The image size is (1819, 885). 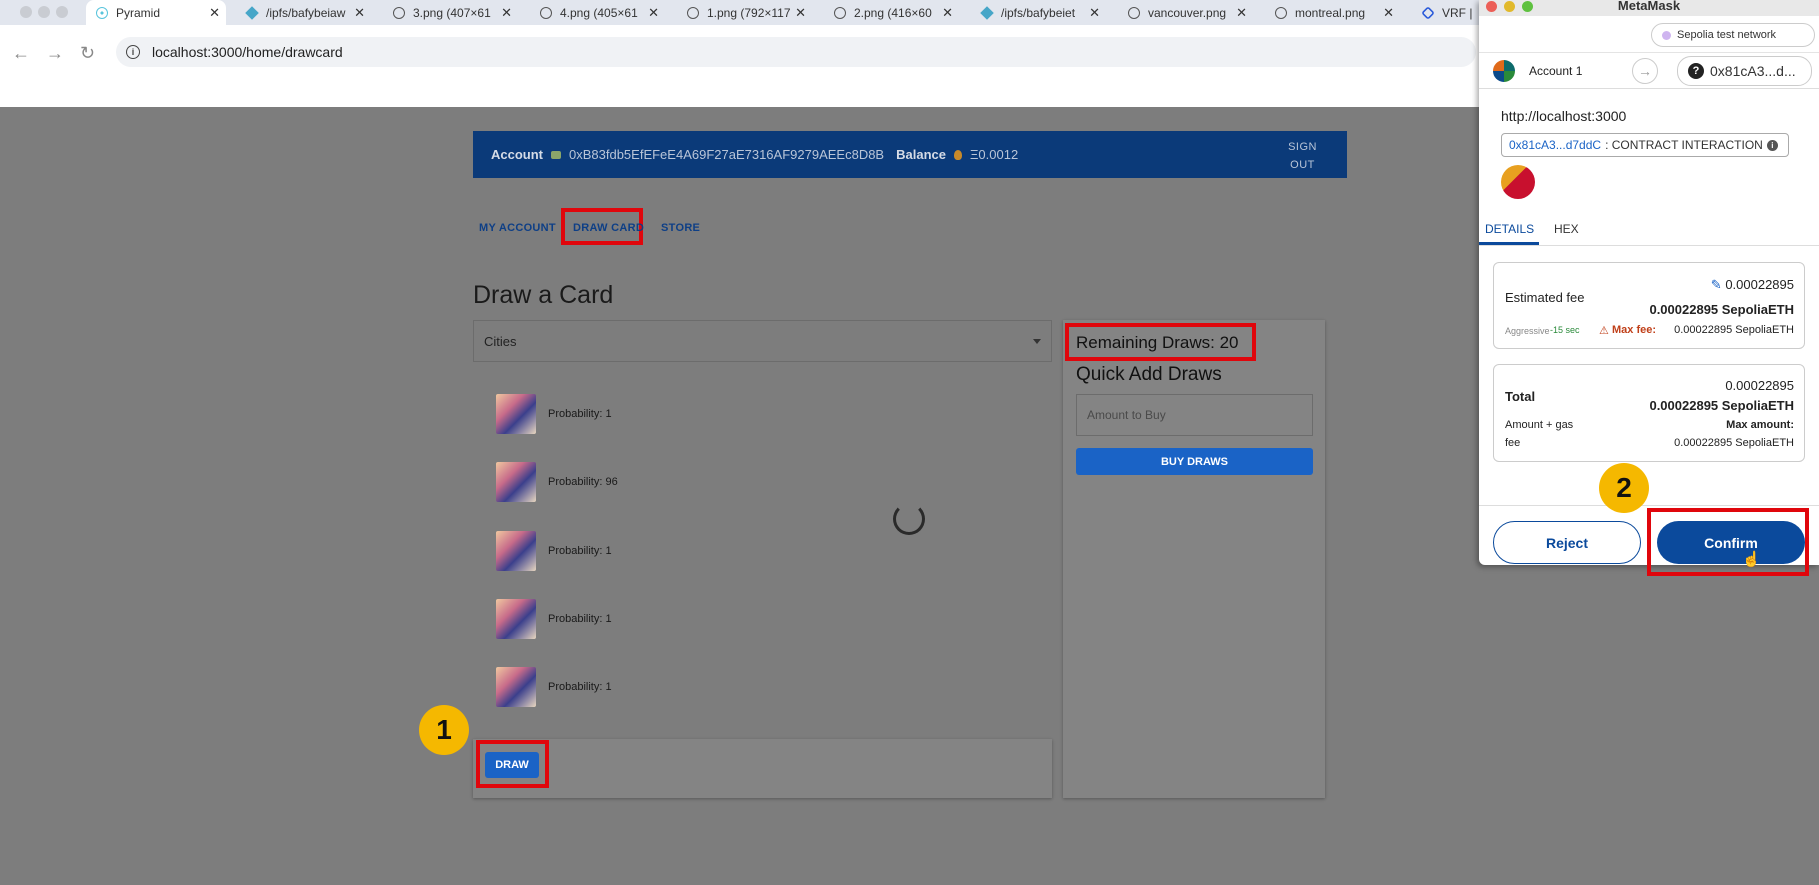 I want to click on tab-vancouver: vancouver.png ✕, so click(x=1185, y=12).